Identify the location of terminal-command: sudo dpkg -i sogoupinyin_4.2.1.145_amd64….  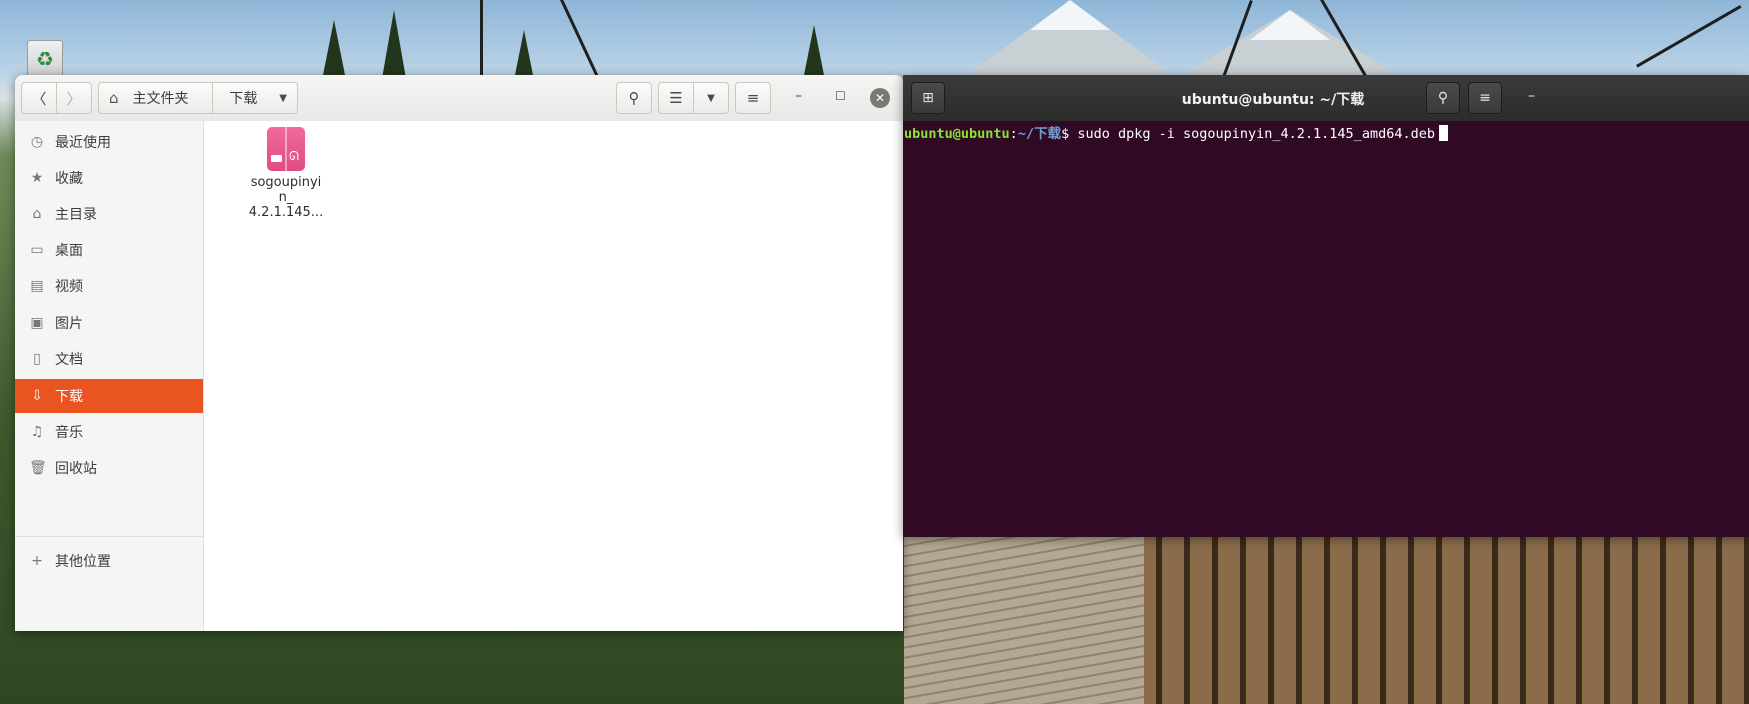
(1256, 134).